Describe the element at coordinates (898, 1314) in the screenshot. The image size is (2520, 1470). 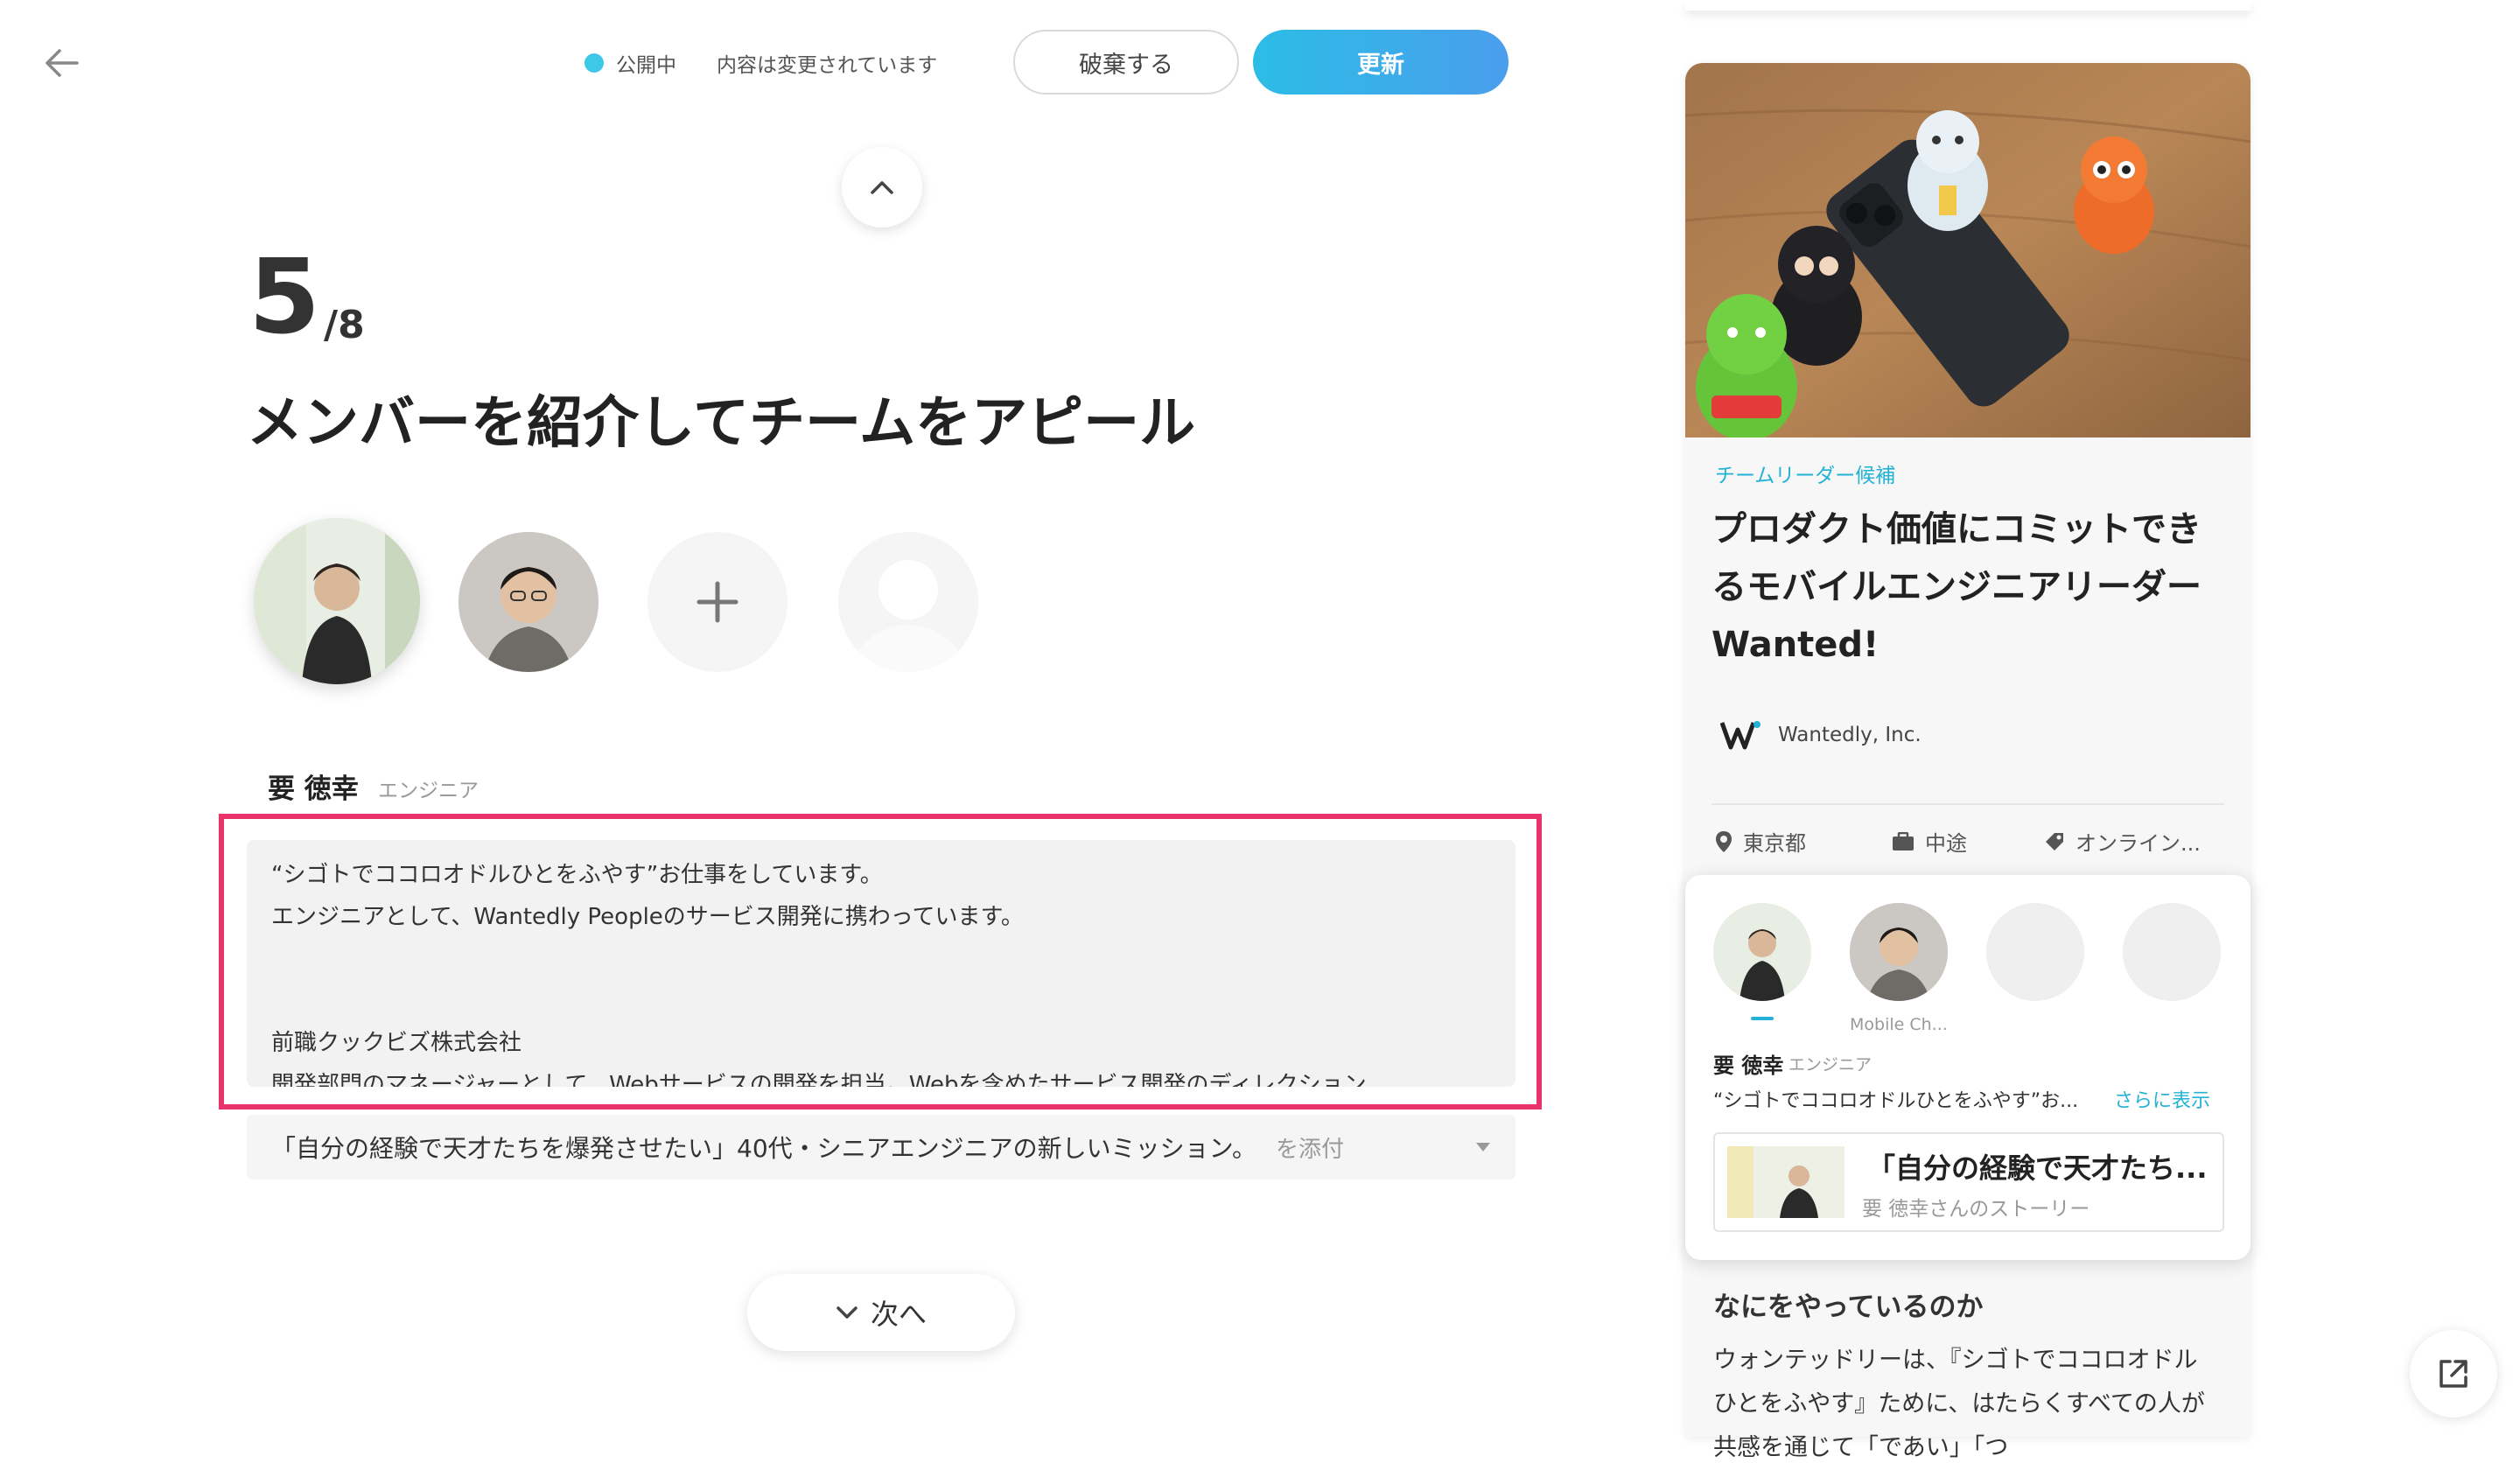
I see `next-label: 次へ` at that location.